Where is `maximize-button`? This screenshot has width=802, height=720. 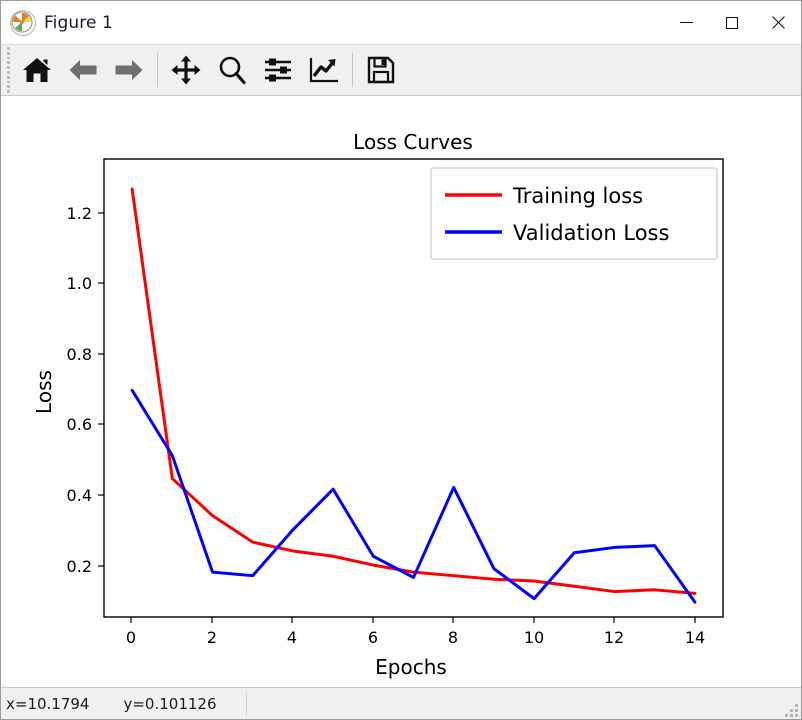 maximize-button is located at coordinates (732, 22).